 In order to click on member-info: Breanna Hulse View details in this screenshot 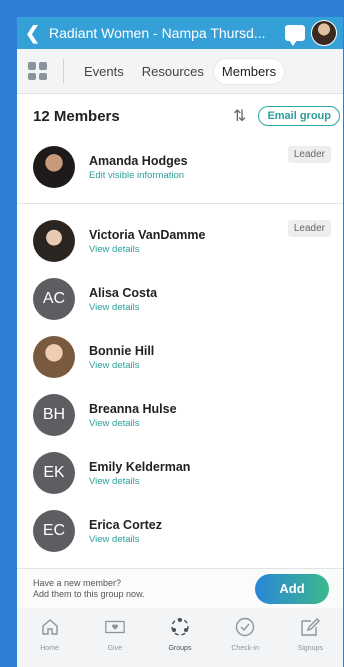, I will do `click(133, 415)`.